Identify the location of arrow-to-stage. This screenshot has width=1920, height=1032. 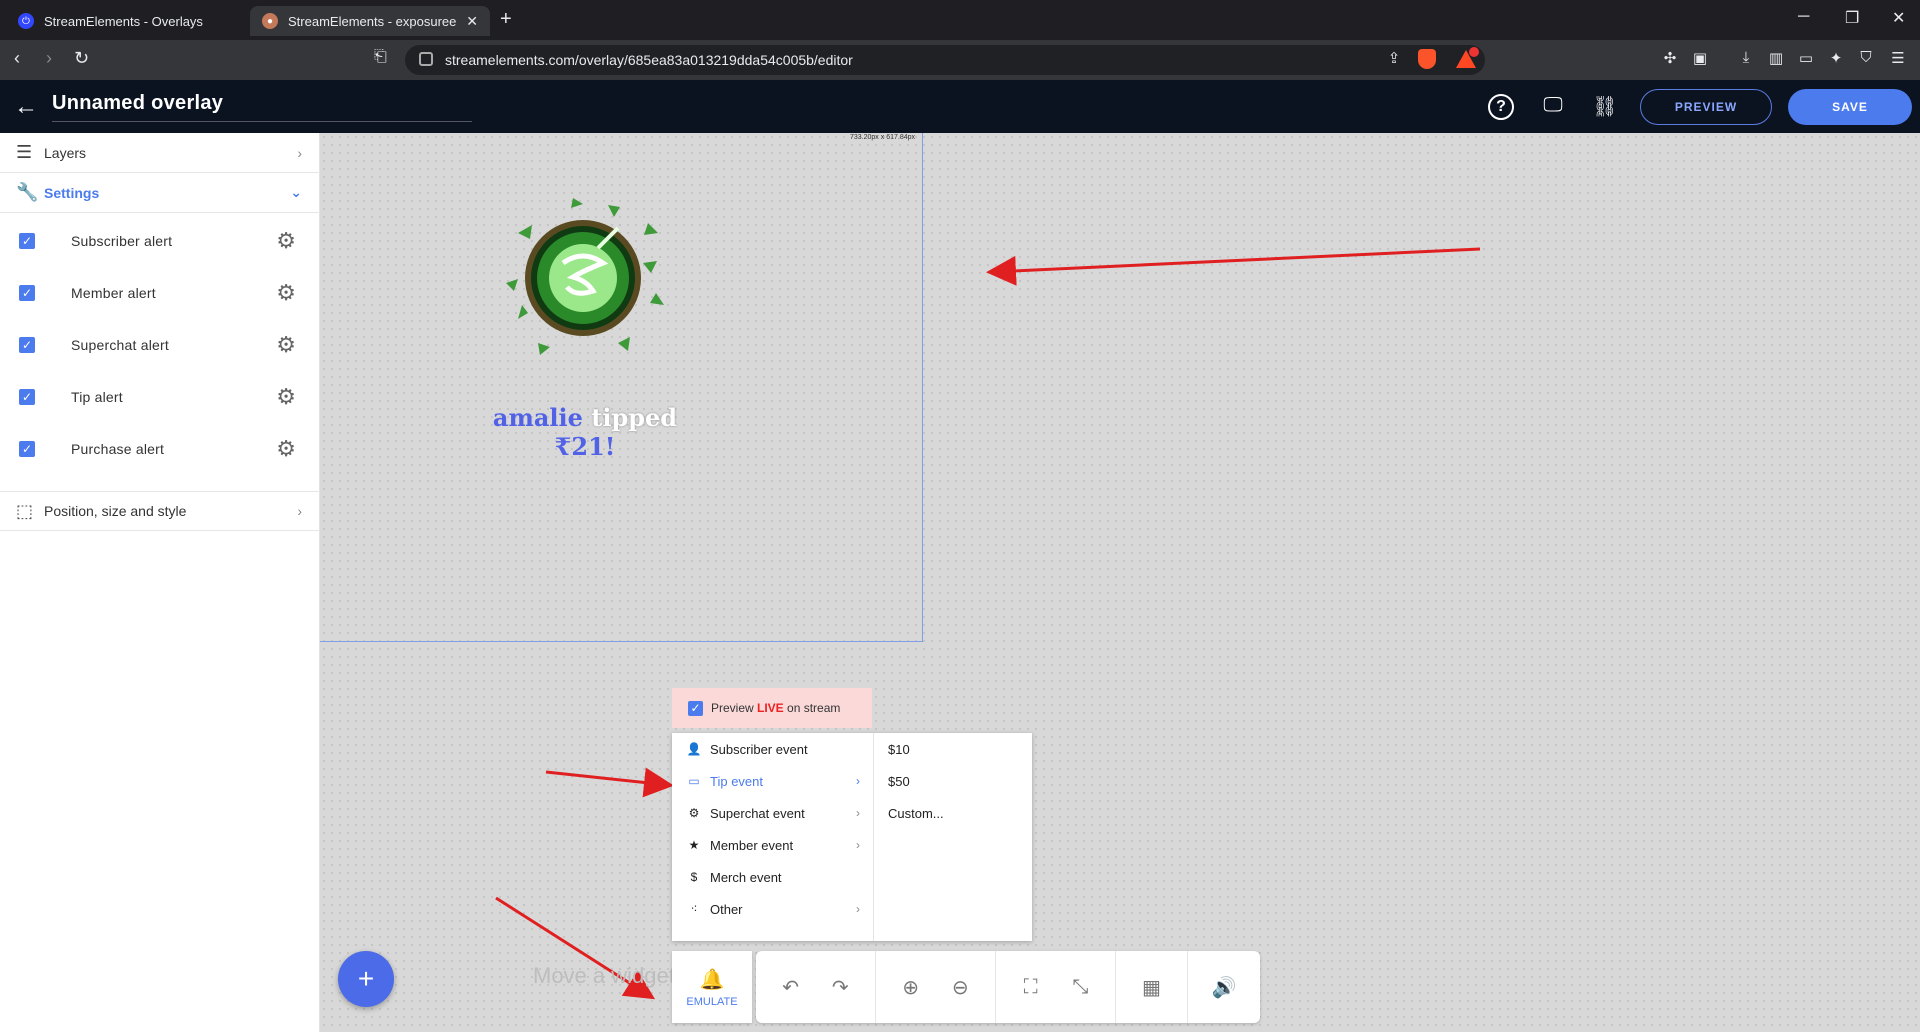
(1233, 266).